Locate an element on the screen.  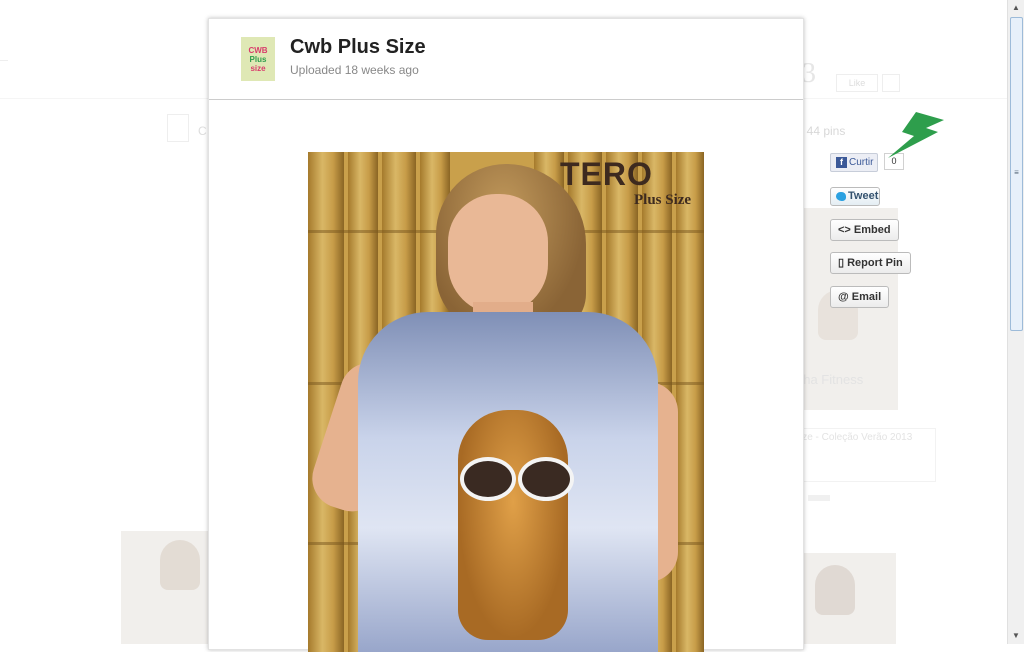
facebook-like-button: f Curtir is located at coordinates (854, 162).